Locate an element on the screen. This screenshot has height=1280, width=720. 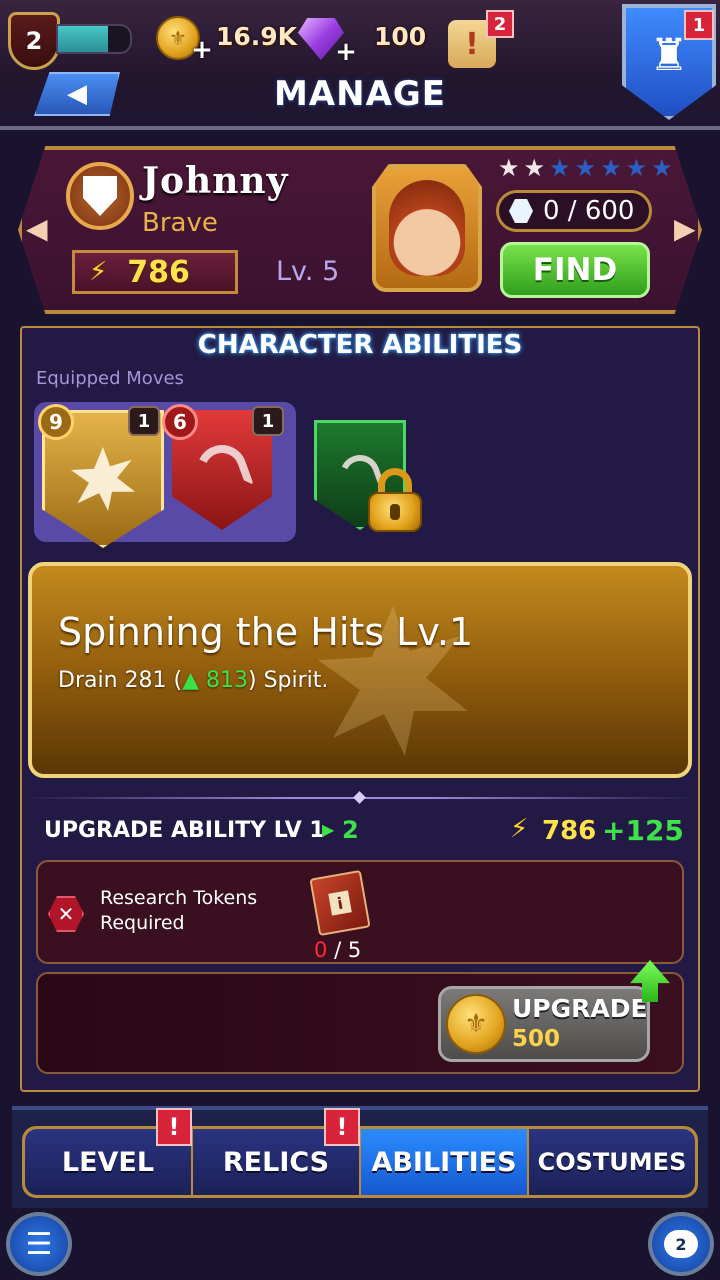
requirement-text: Research Tokens Required is located at coordinates (179, 910).